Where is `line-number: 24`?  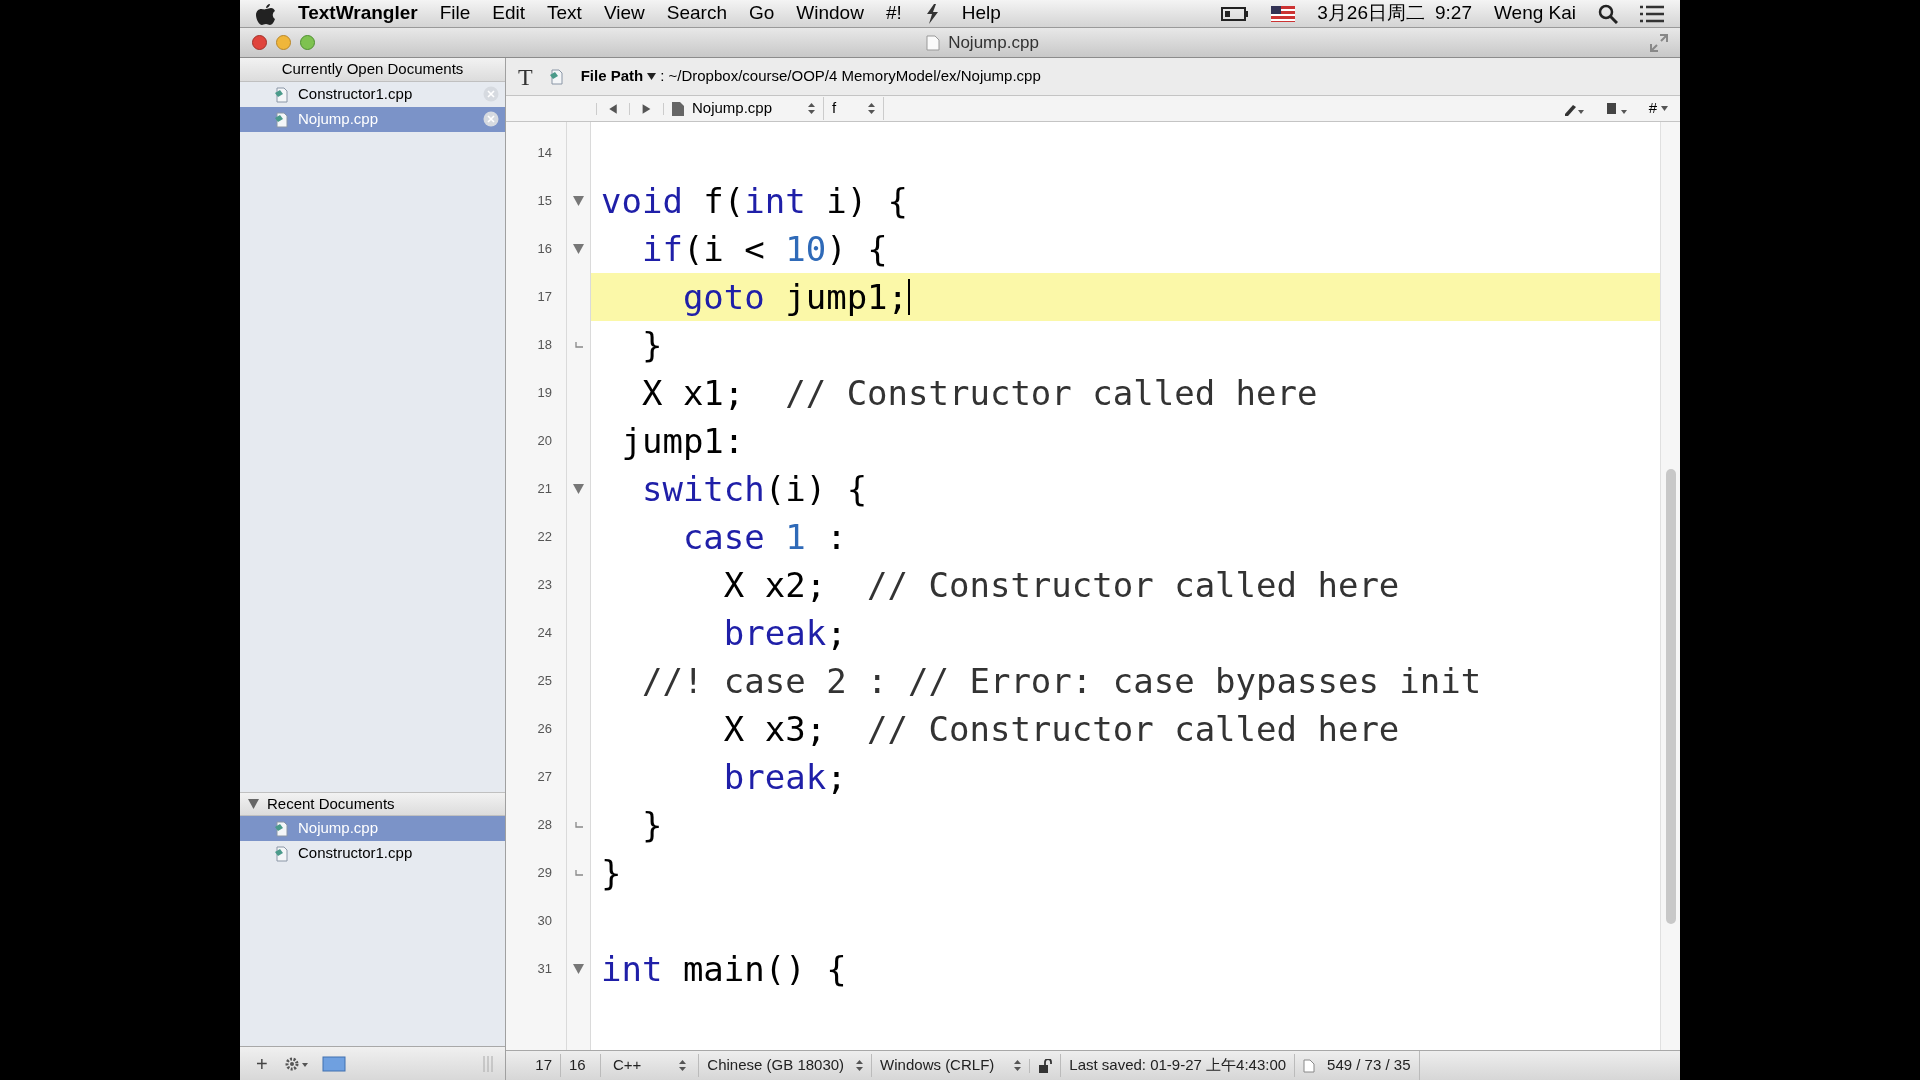
line-number: 24 is located at coordinates (544, 633).